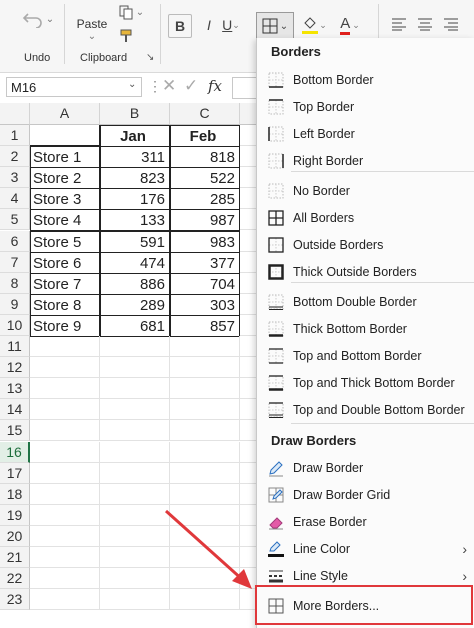  What do you see at coordinates (132, 84) in the screenshot?
I see `name-box-dropdown-icon: ⌄` at bounding box center [132, 84].